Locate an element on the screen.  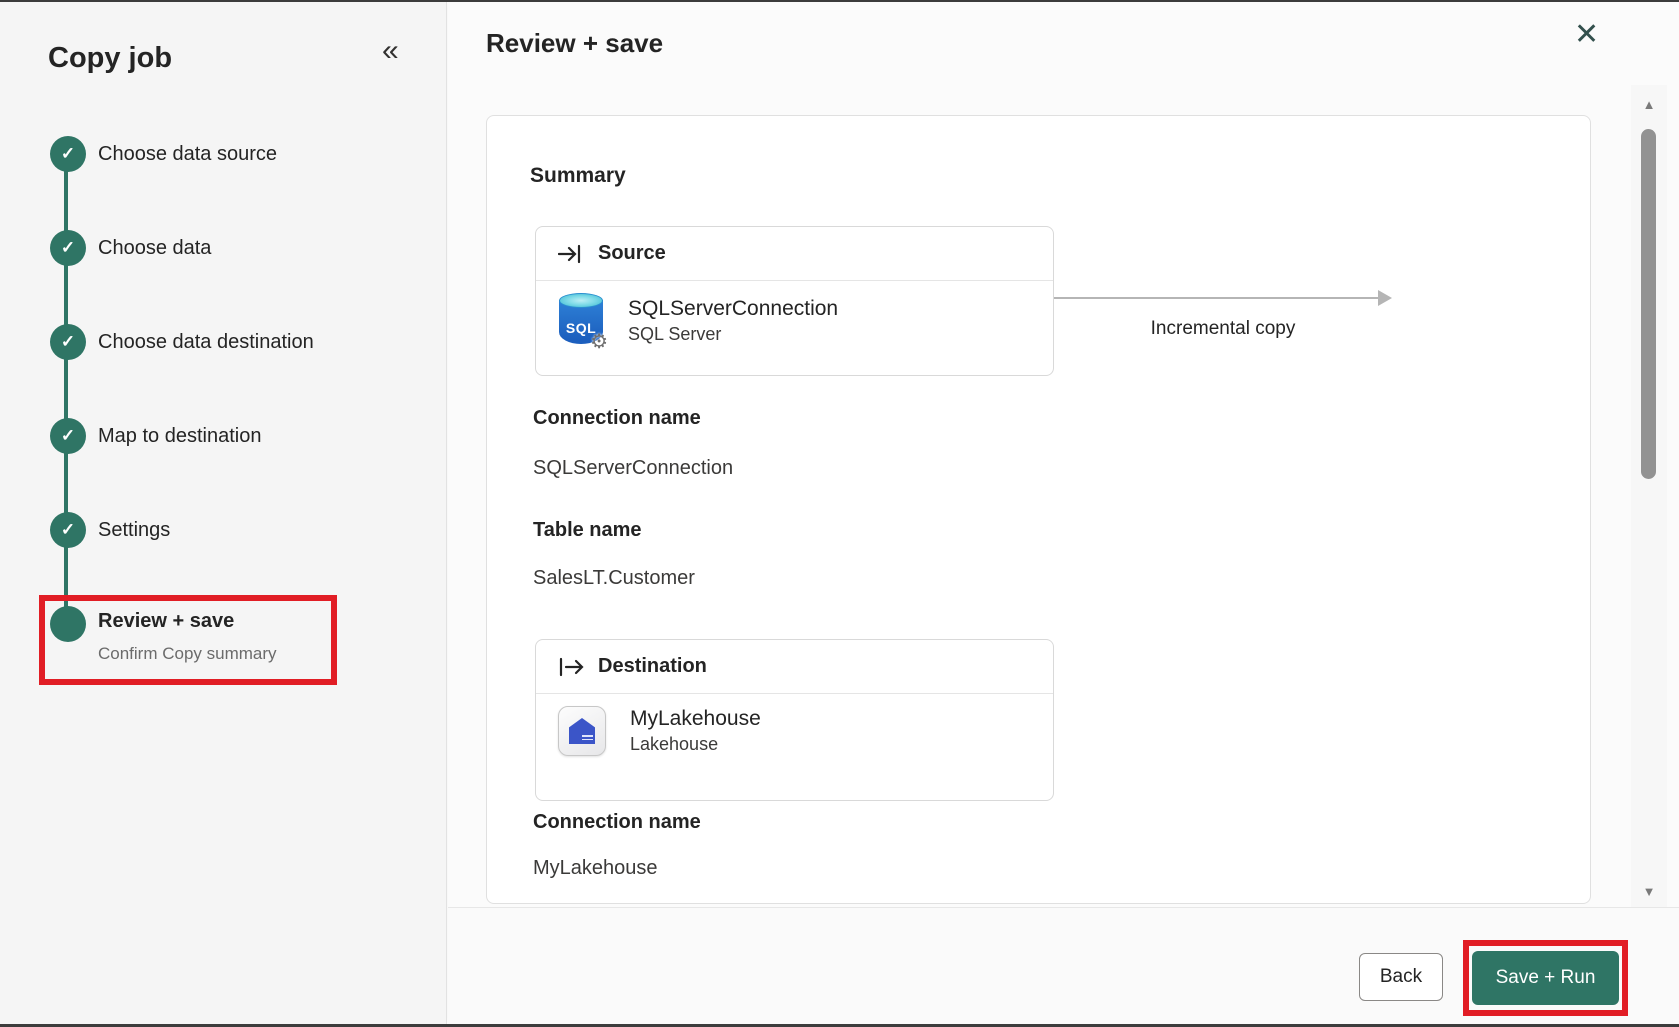
highlight-box-save-run: Save + Run is located at coordinates (1545, 978).